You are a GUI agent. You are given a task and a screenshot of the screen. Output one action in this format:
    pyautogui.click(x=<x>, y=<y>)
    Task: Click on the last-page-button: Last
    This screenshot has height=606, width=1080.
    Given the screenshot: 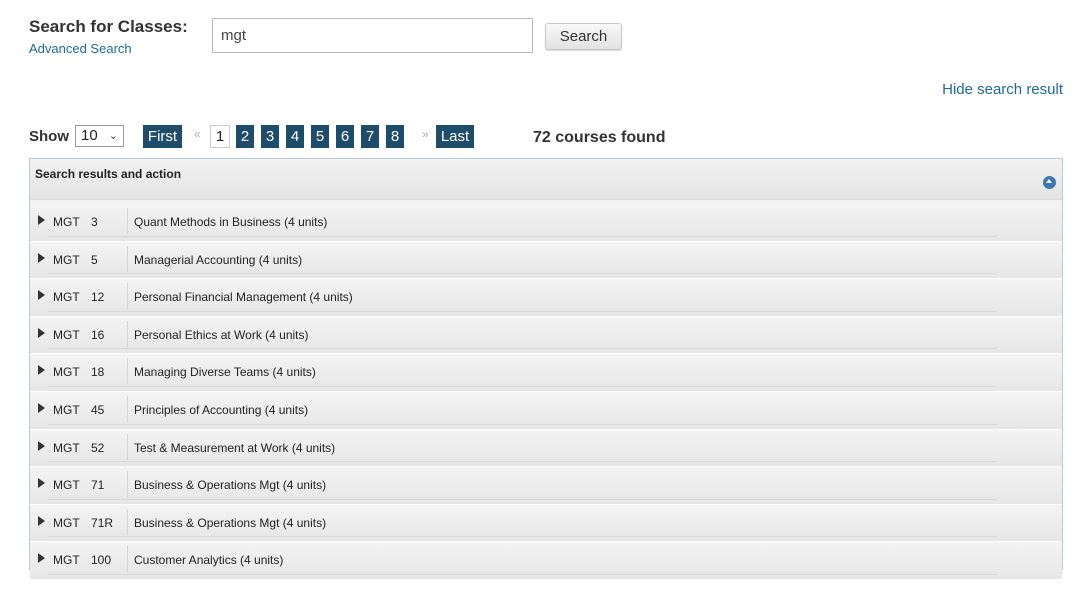 What is the action you would take?
    pyautogui.click(x=455, y=136)
    